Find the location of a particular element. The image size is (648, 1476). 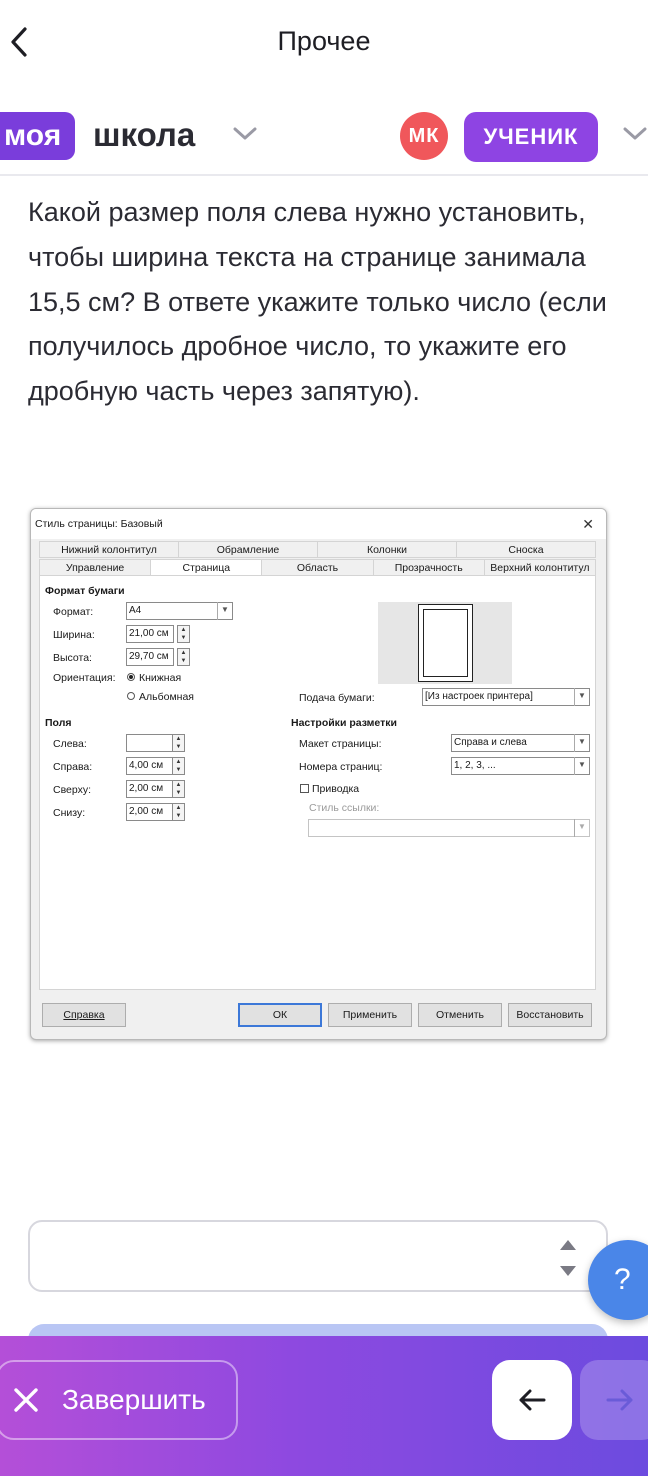

layout-settings-heading: Настройки разметки is located at coordinates (344, 723).